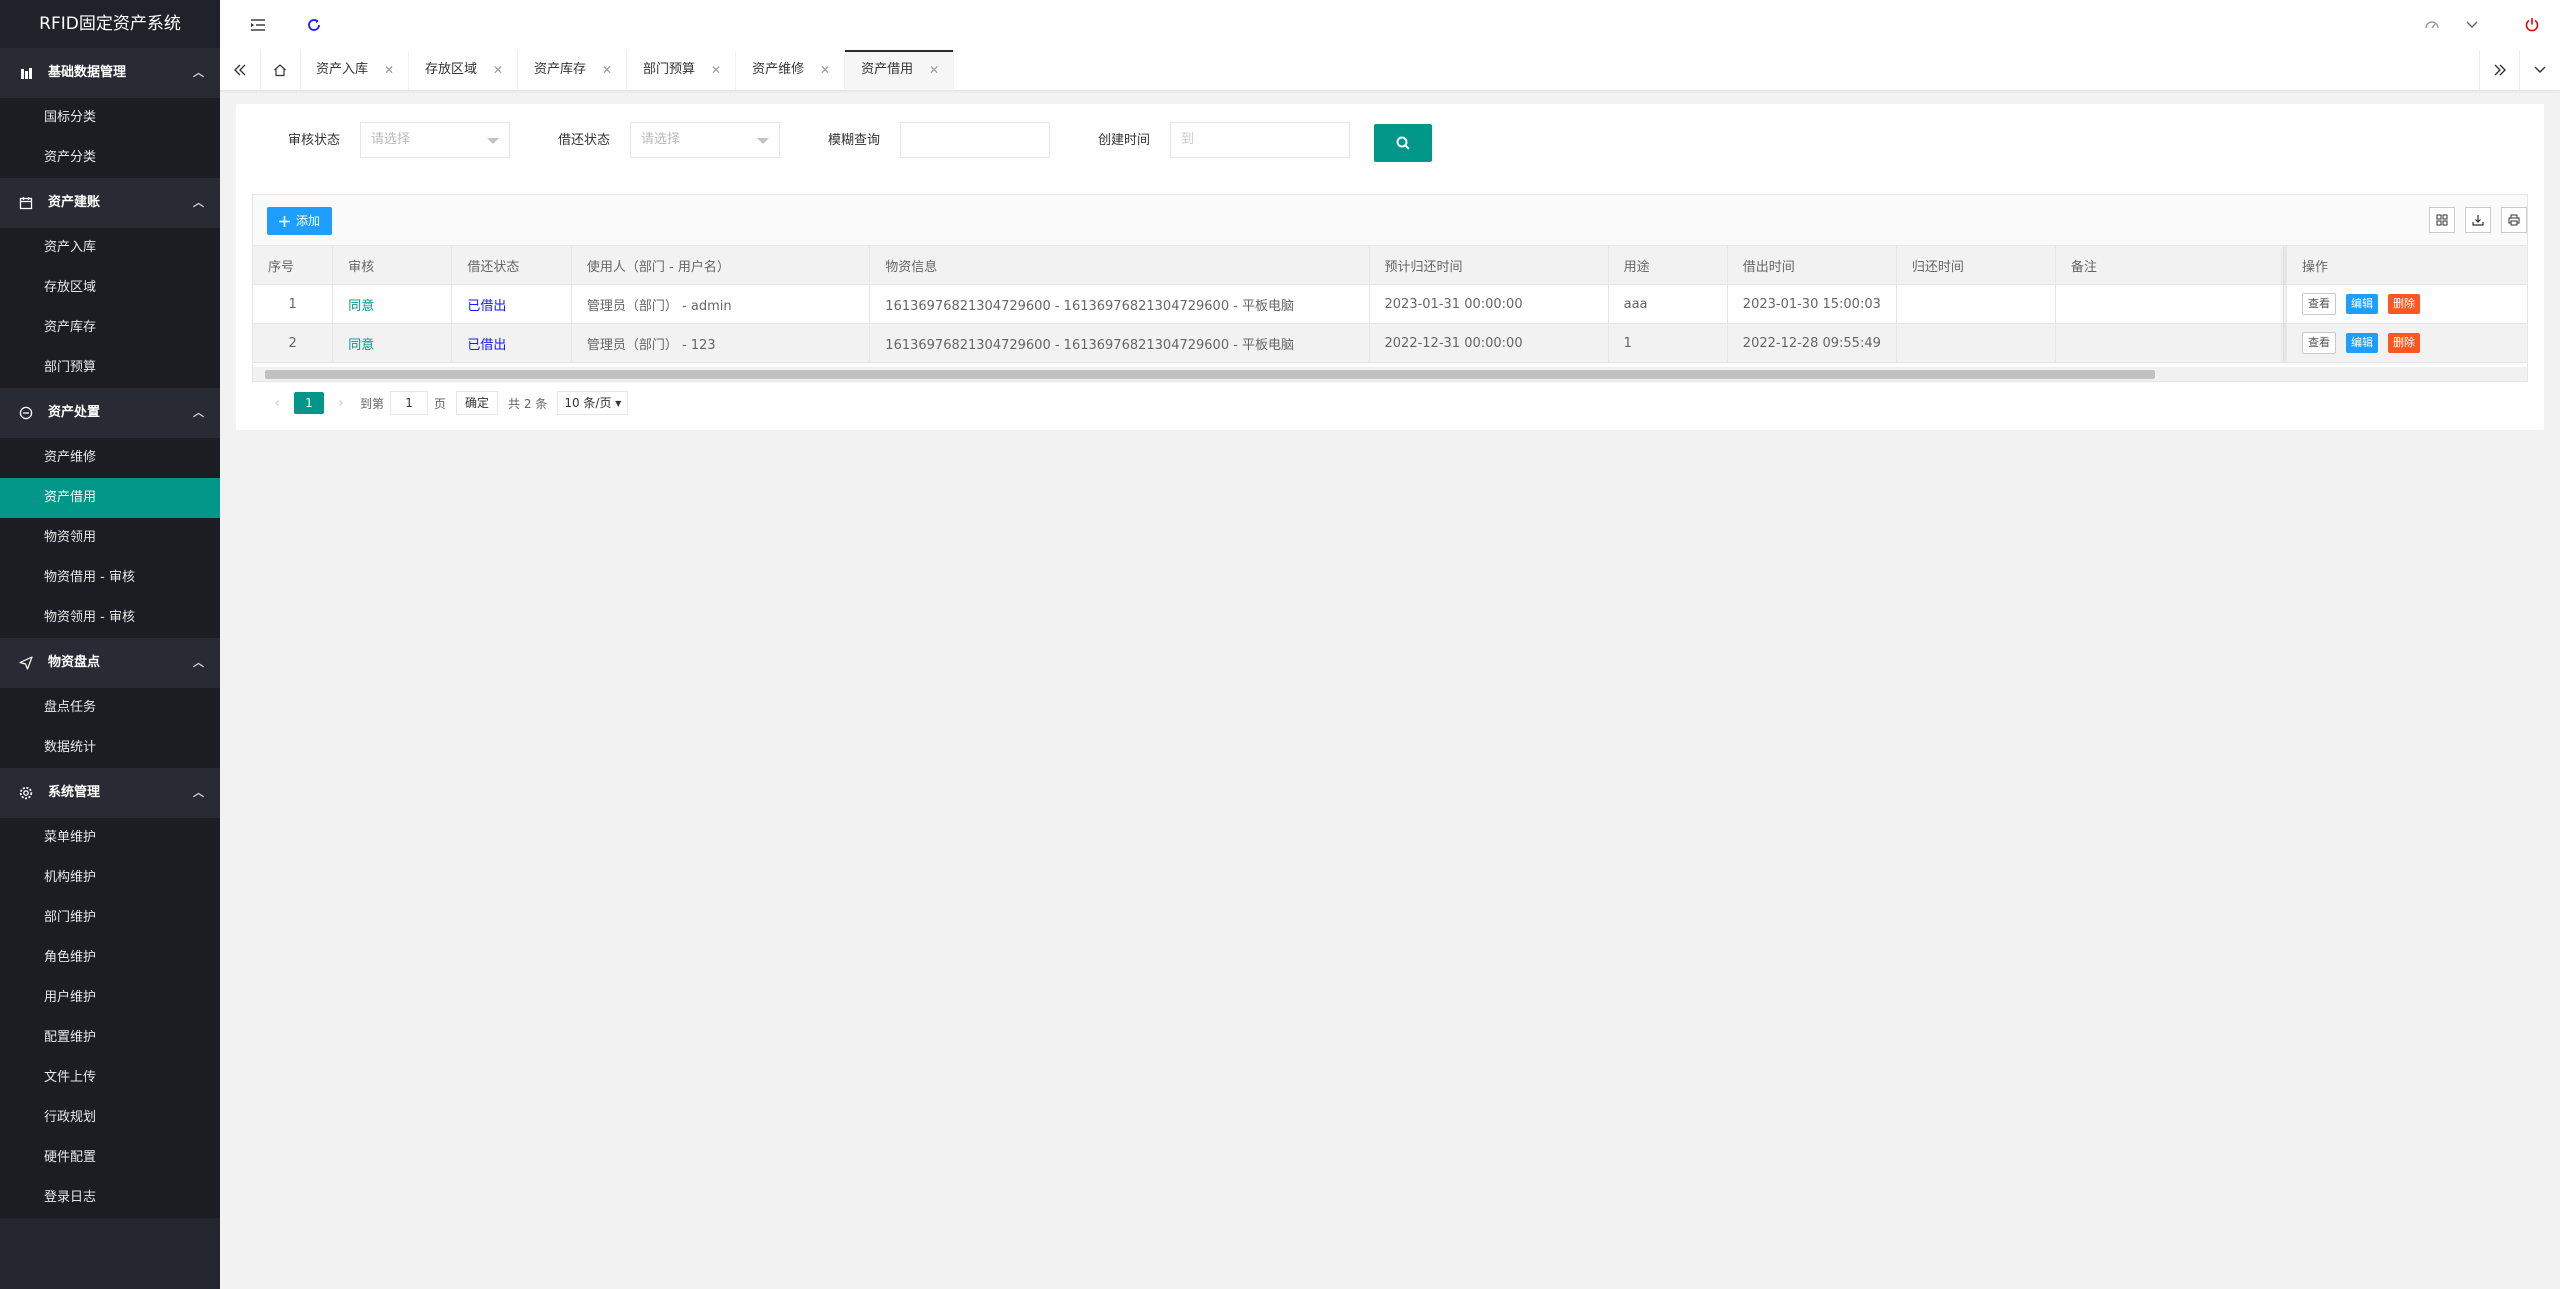  Describe the element at coordinates (435, 140) in the screenshot. I see `audit-status-select: 请选择` at that location.